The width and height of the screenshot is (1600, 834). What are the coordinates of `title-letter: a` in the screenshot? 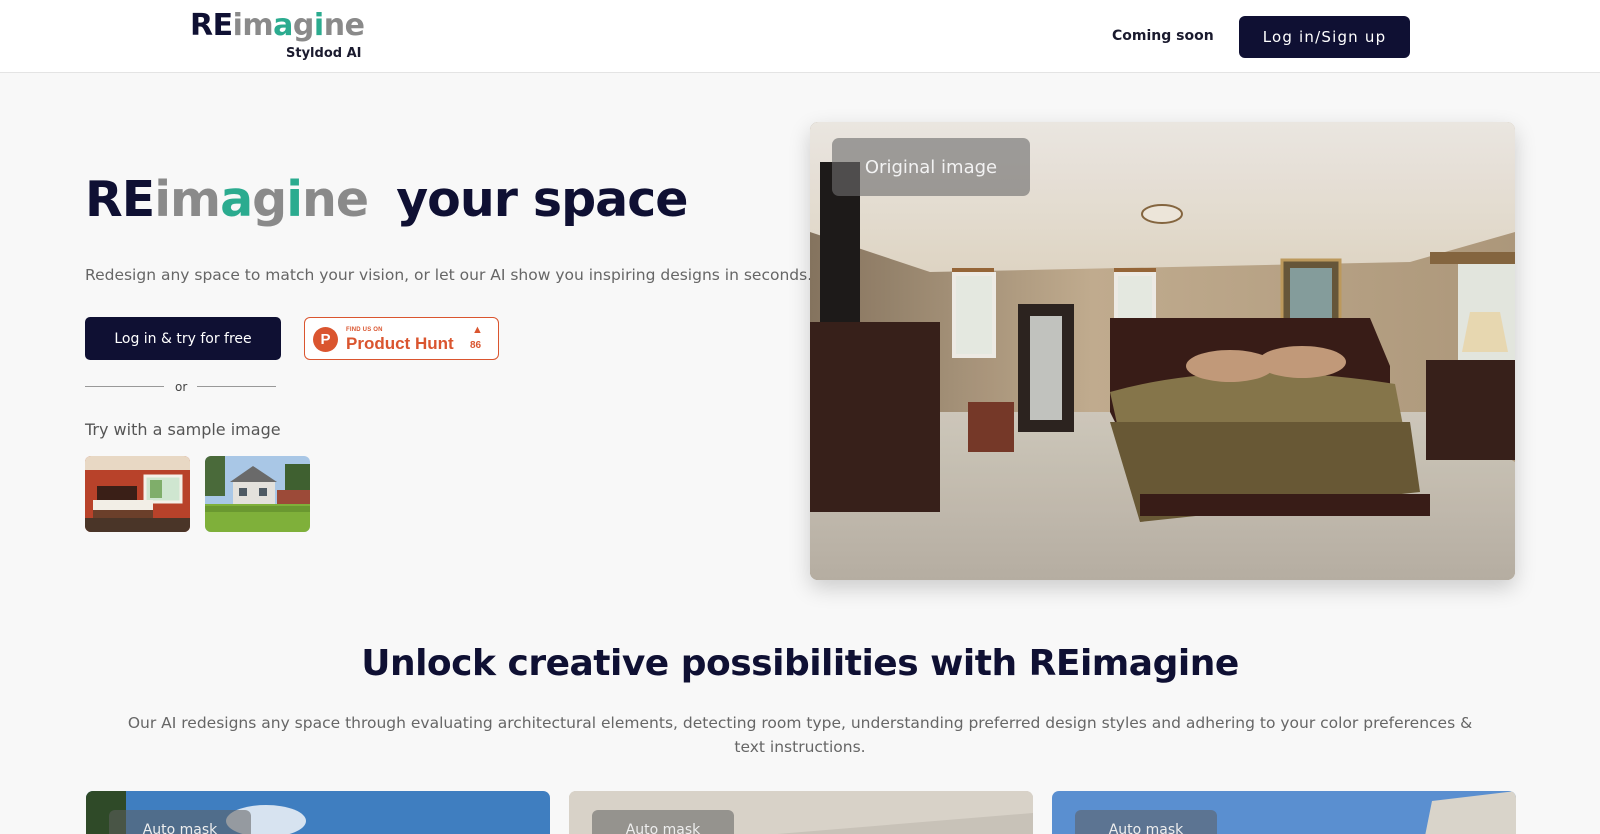 It's located at (236, 199).